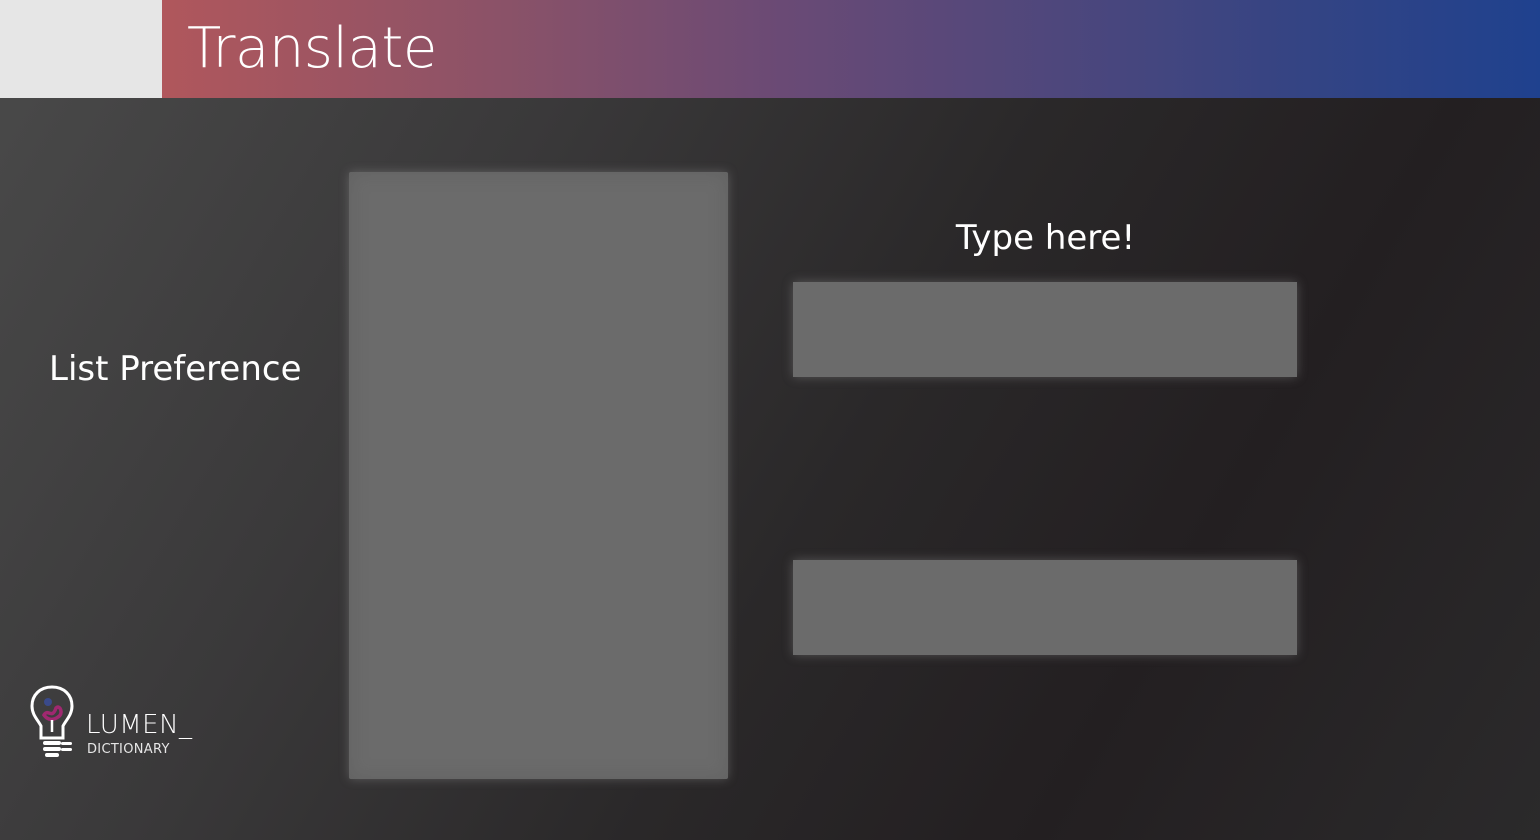 The image size is (1540, 840). What do you see at coordinates (851, 49) in the screenshot?
I see `title-banner: Translate` at bounding box center [851, 49].